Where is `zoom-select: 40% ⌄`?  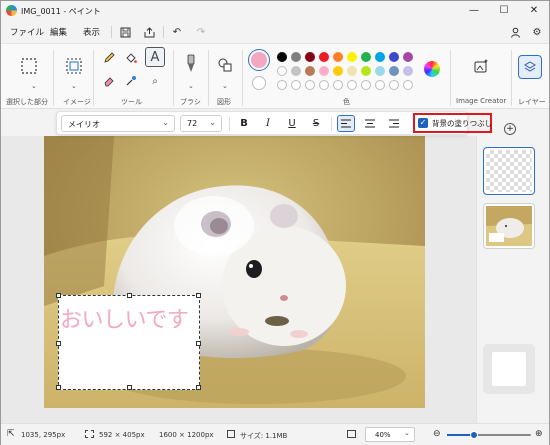 zoom-select: 40% ⌄ is located at coordinates (390, 434).